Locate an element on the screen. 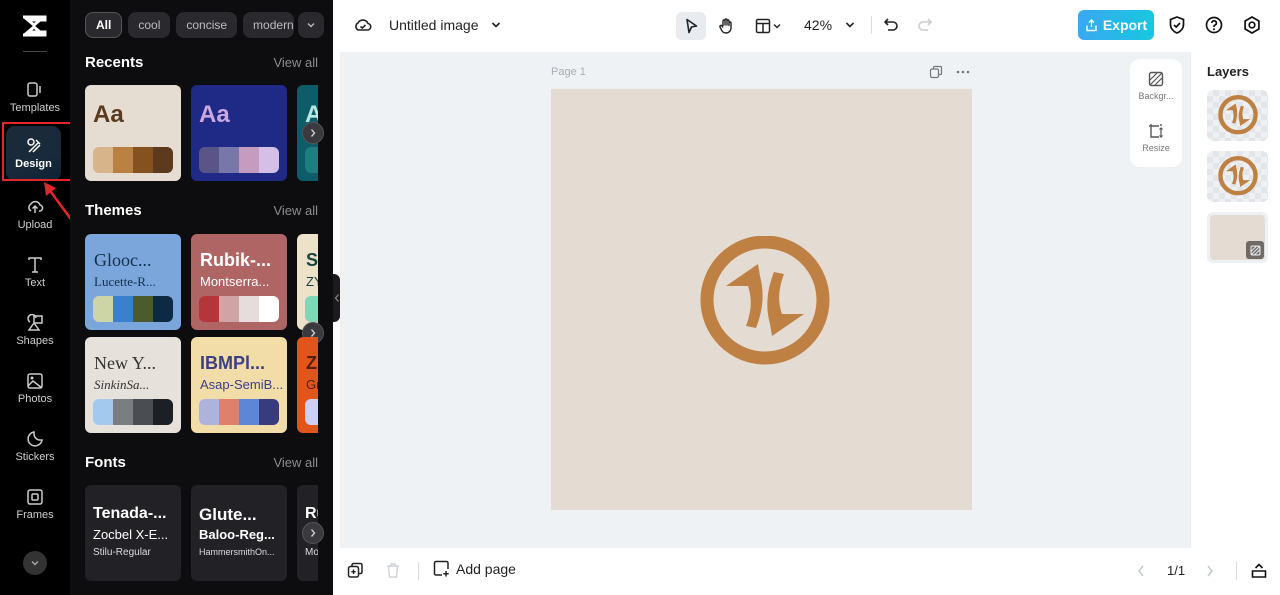 The width and height of the screenshot is (1280, 595). chip-all: All is located at coordinates (104, 25).